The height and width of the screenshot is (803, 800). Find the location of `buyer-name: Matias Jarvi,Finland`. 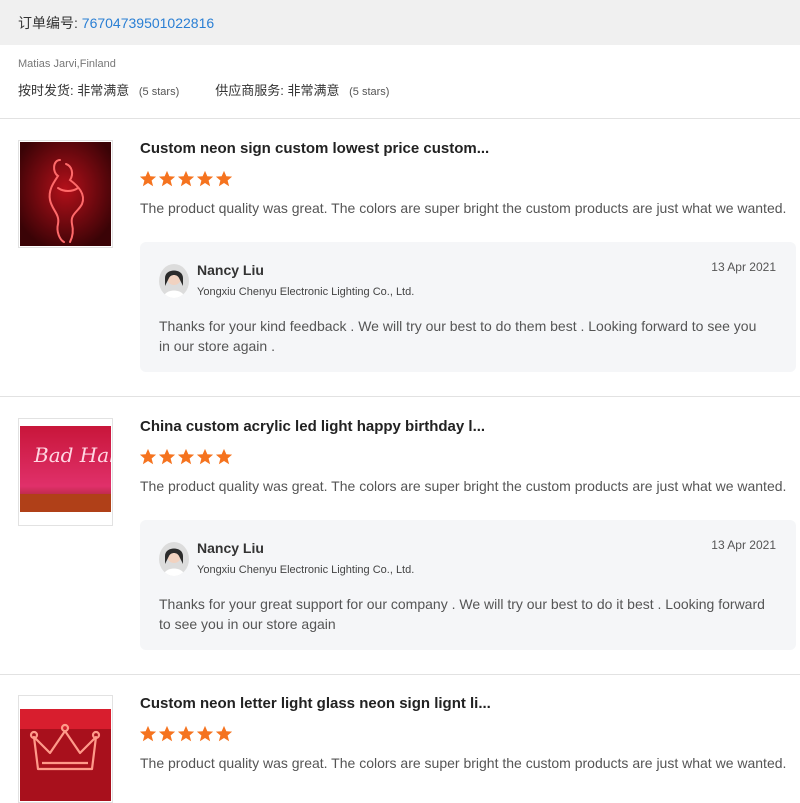

buyer-name: Matias Jarvi,Finland is located at coordinates (67, 64).